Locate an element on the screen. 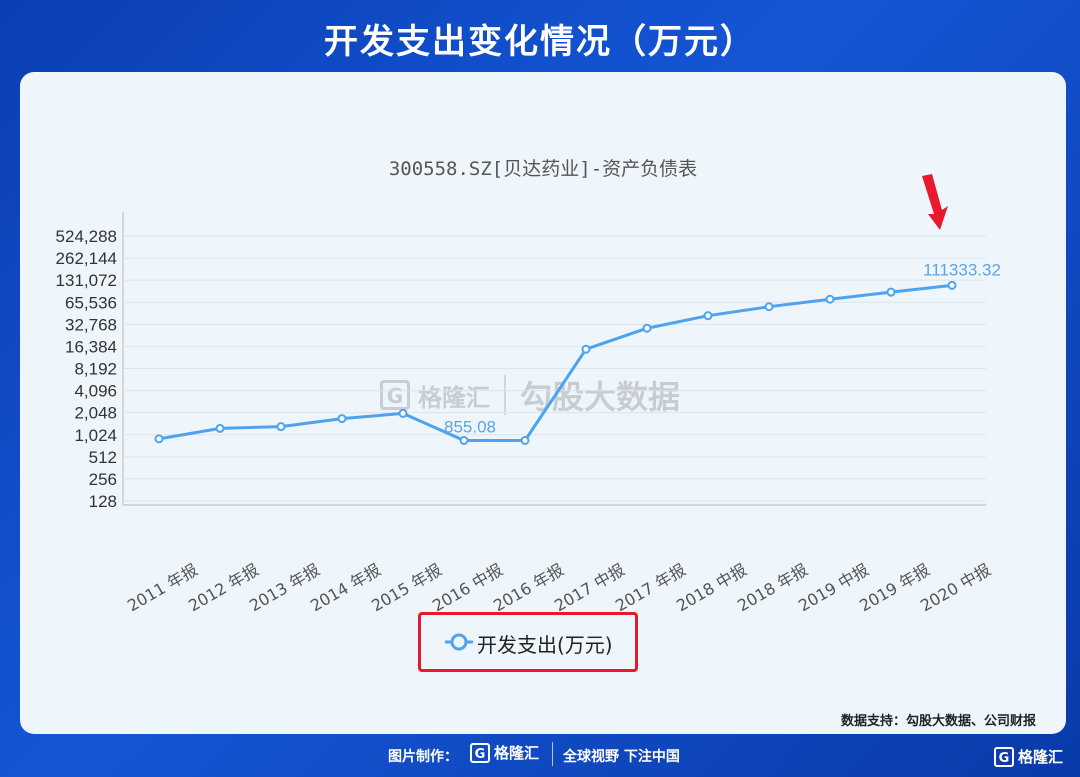  y-tick-label: 8,192 is located at coordinates (95, 369).